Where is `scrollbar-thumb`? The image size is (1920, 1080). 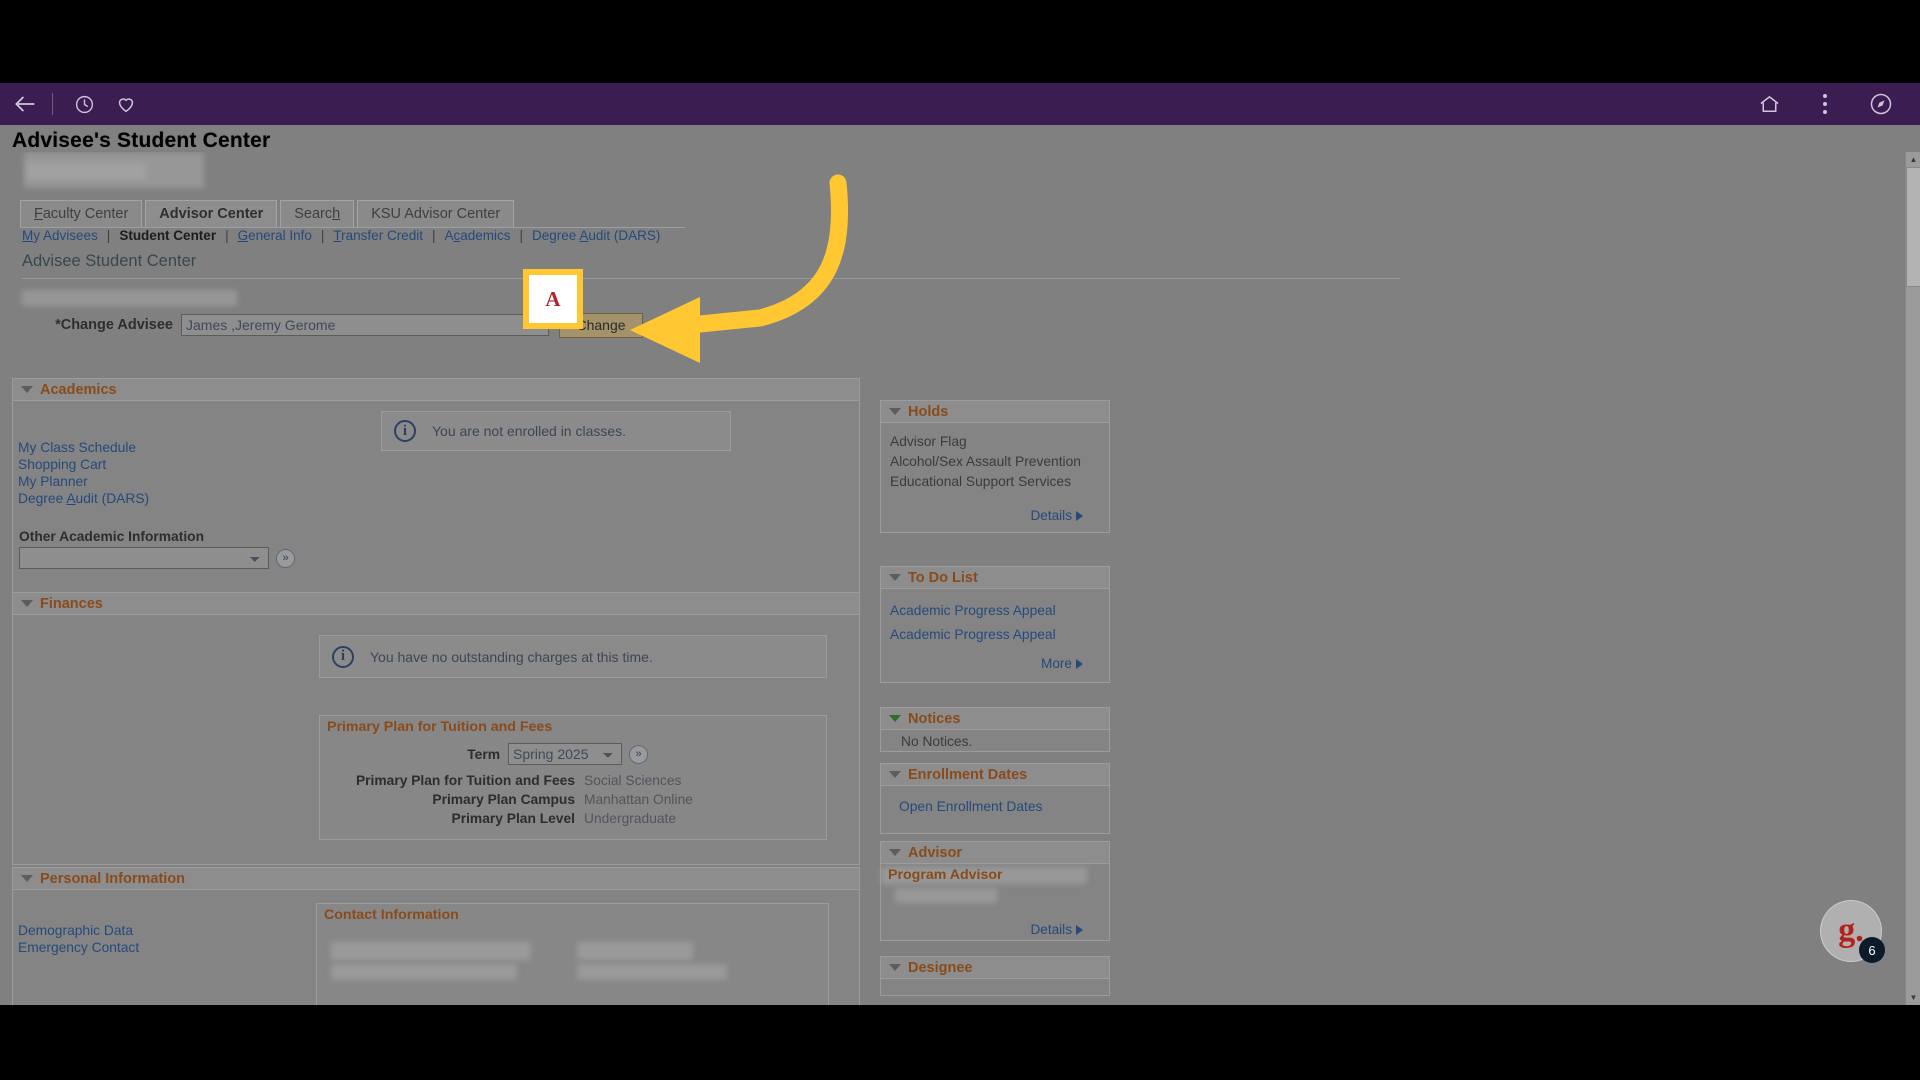 scrollbar-thumb is located at coordinates (1913, 227).